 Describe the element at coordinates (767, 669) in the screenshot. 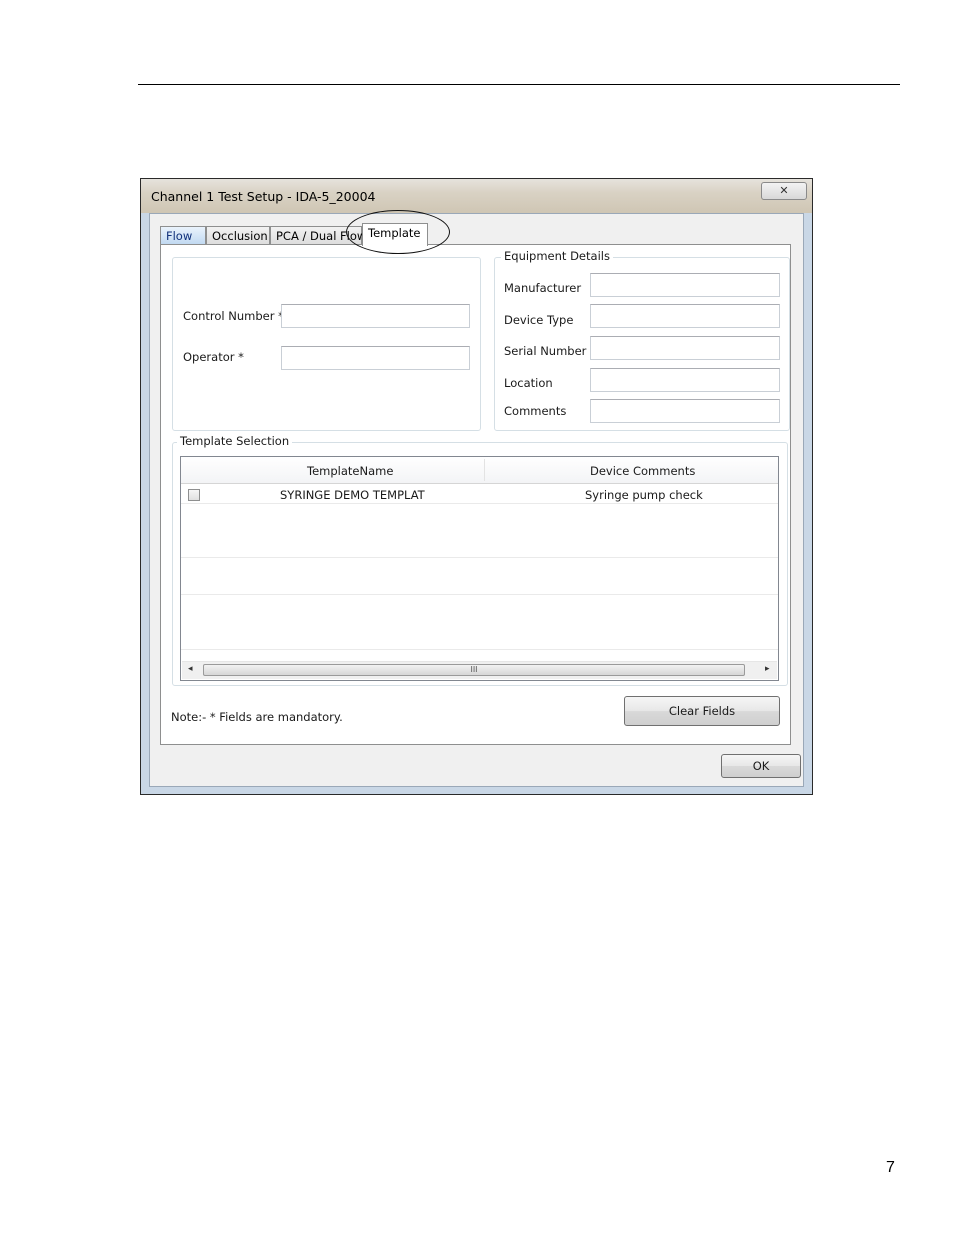

I see `scroll-right-arrow-icon: ▸` at that location.